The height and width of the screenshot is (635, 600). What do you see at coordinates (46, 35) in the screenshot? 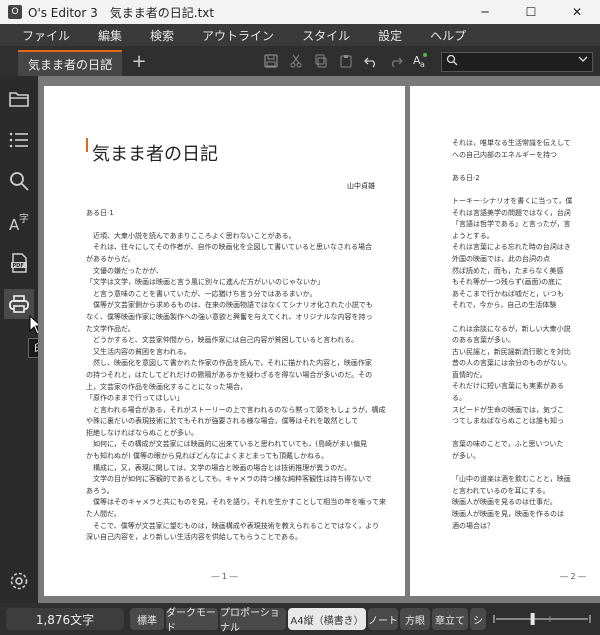
I see `menu-file: ファイル` at bounding box center [46, 35].